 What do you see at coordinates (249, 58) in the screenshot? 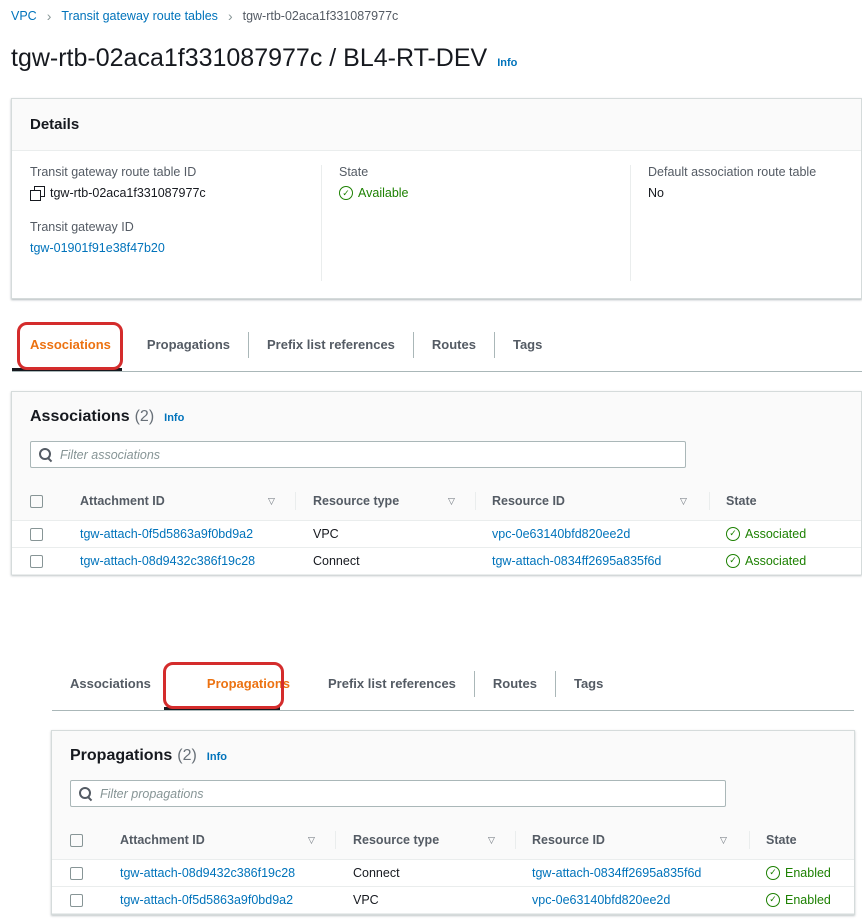
I see `page-title-text: tgw-rtb-02aca1f331087977c / BL4-RT-DEV` at bounding box center [249, 58].